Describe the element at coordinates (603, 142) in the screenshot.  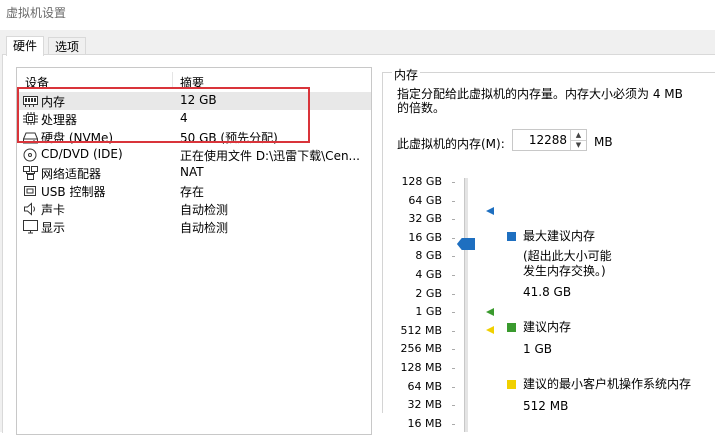
I see `memory-unit-label: MB` at that location.